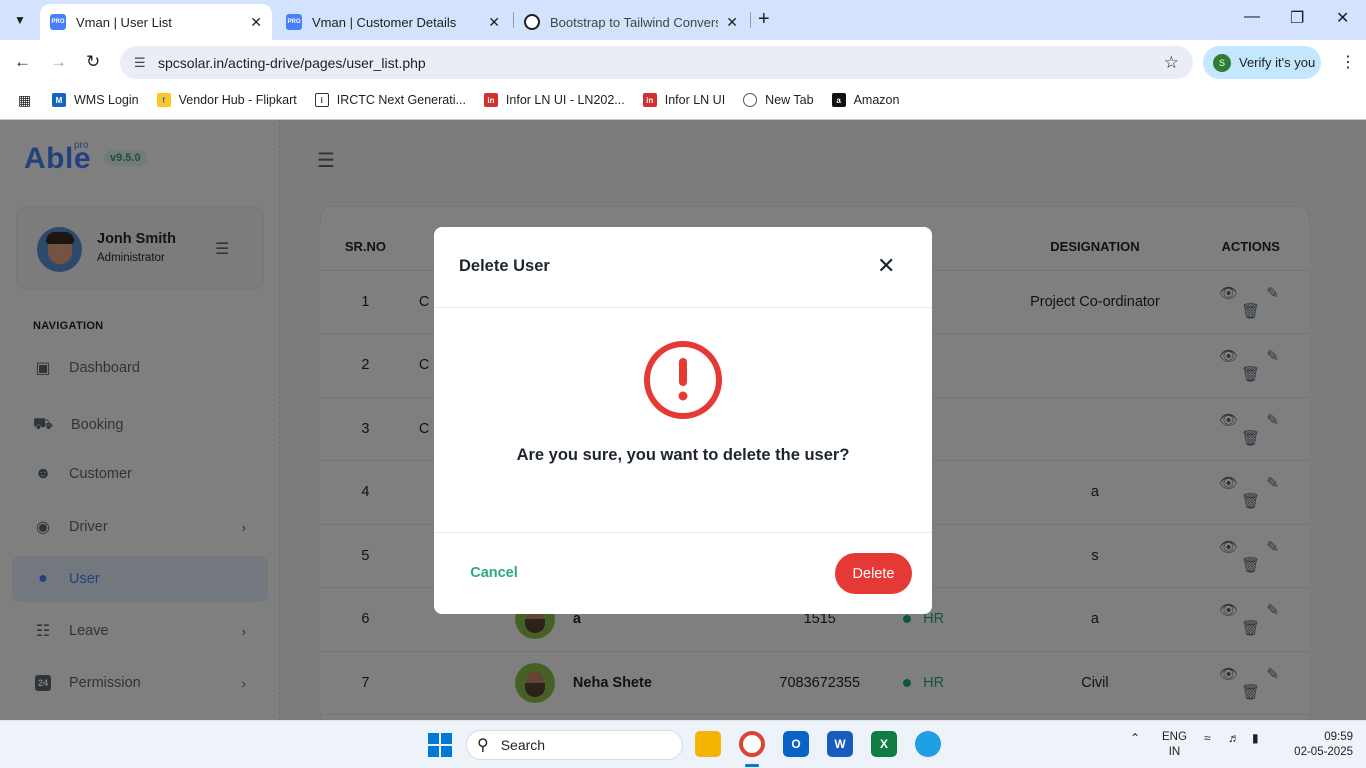 The image size is (1366, 768). What do you see at coordinates (873, 573) in the screenshot?
I see `delete-button: Delete` at bounding box center [873, 573].